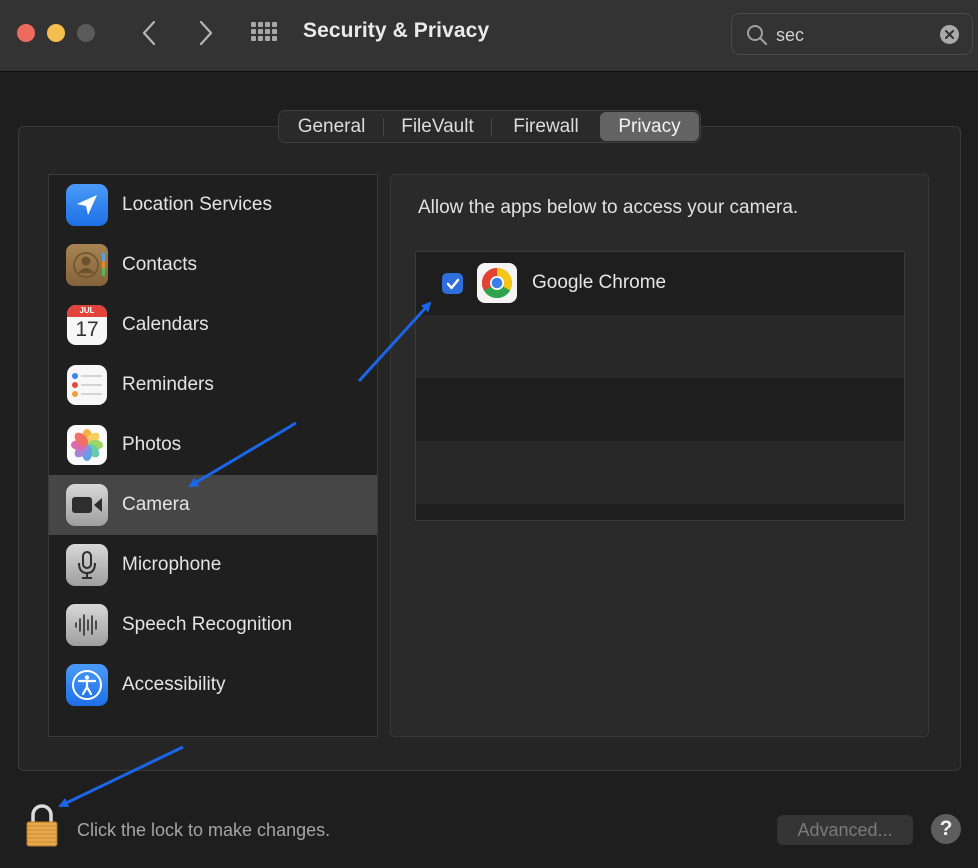 Image resolution: width=978 pixels, height=868 pixels. Describe the element at coordinates (159, 264) in the screenshot. I see `sidebar-item-label: Contacts` at that location.